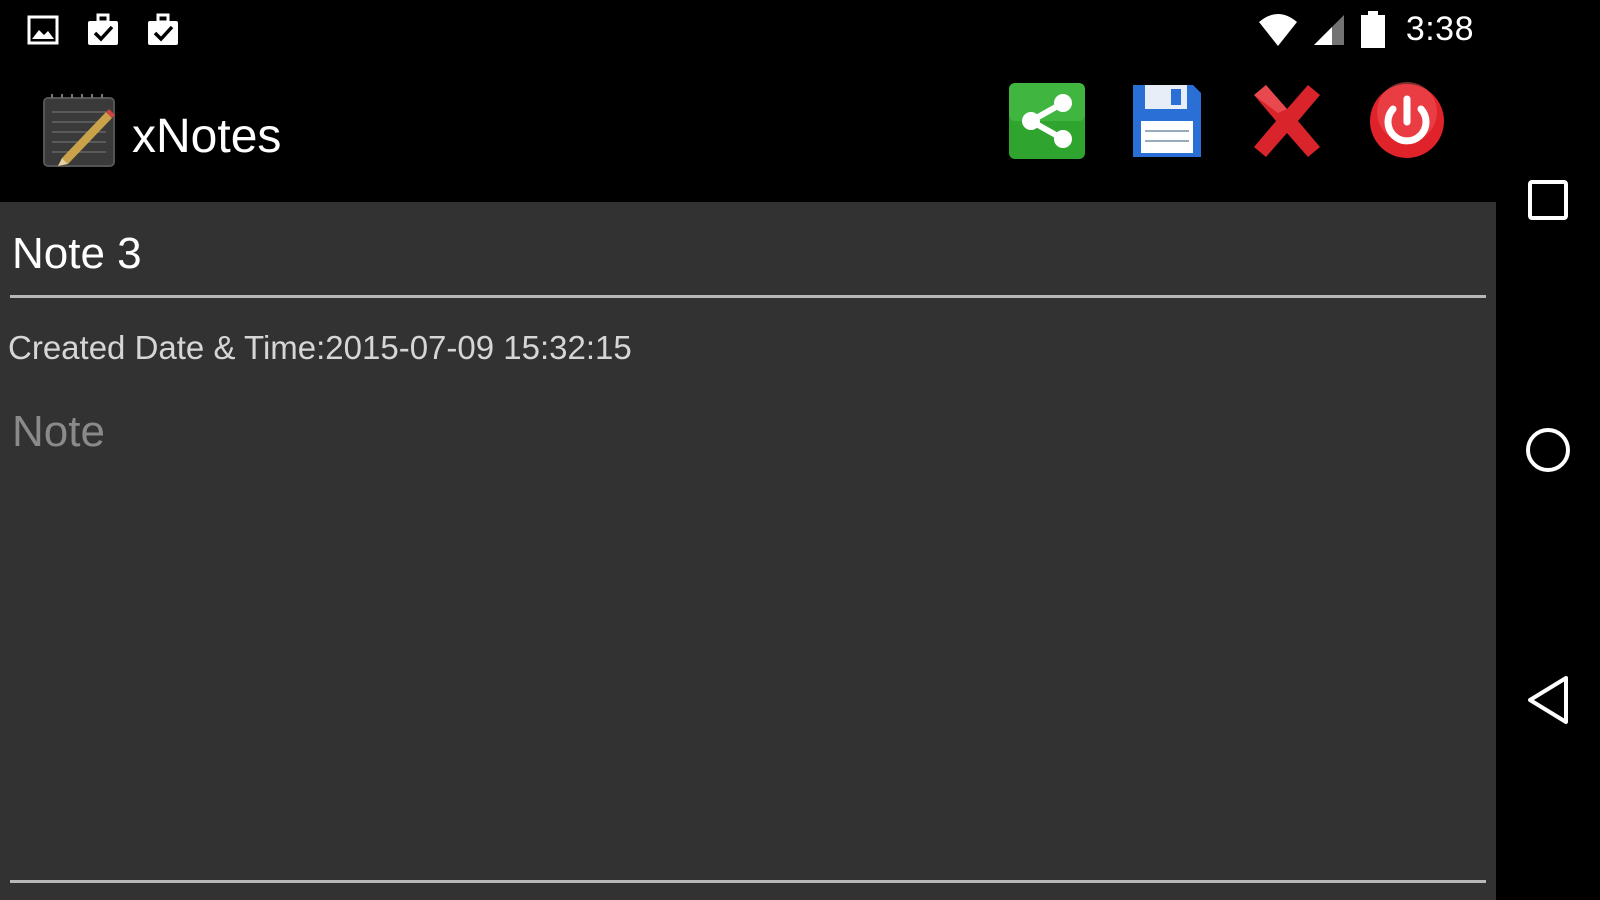  I want to click on system-status: 3:38, so click(1366, 29).